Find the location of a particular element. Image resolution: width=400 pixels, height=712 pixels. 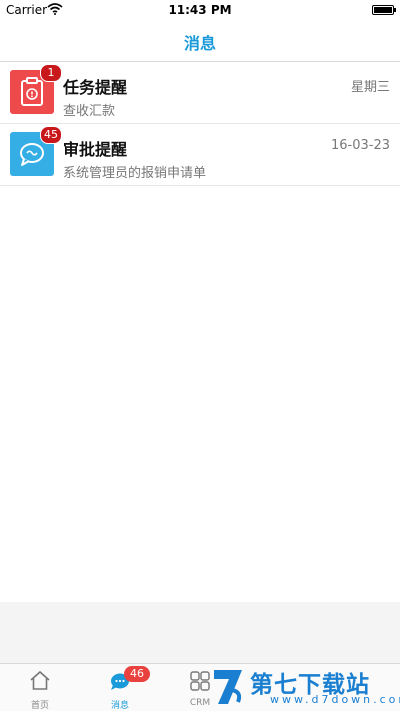

watermark-url: www.d7down.com is located at coordinates (335, 699).